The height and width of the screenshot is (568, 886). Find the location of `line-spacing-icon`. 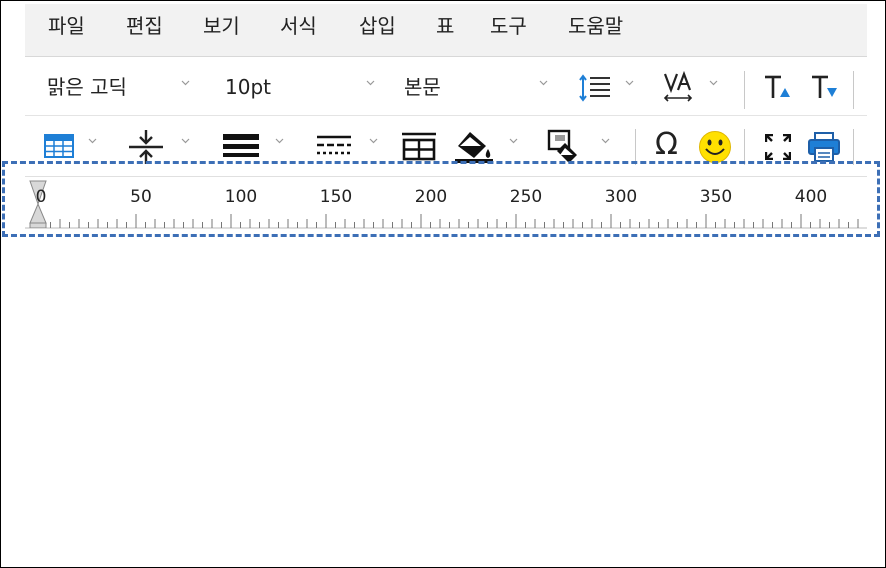

line-spacing-icon is located at coordinates (594, 90).